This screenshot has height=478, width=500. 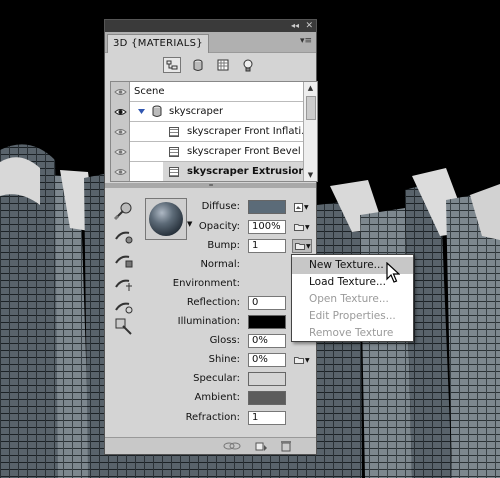 What do you see at coordinates (125, 306) in the screenshot?
I see `light-slide-tool-icon` at bounding box center [125, 306].